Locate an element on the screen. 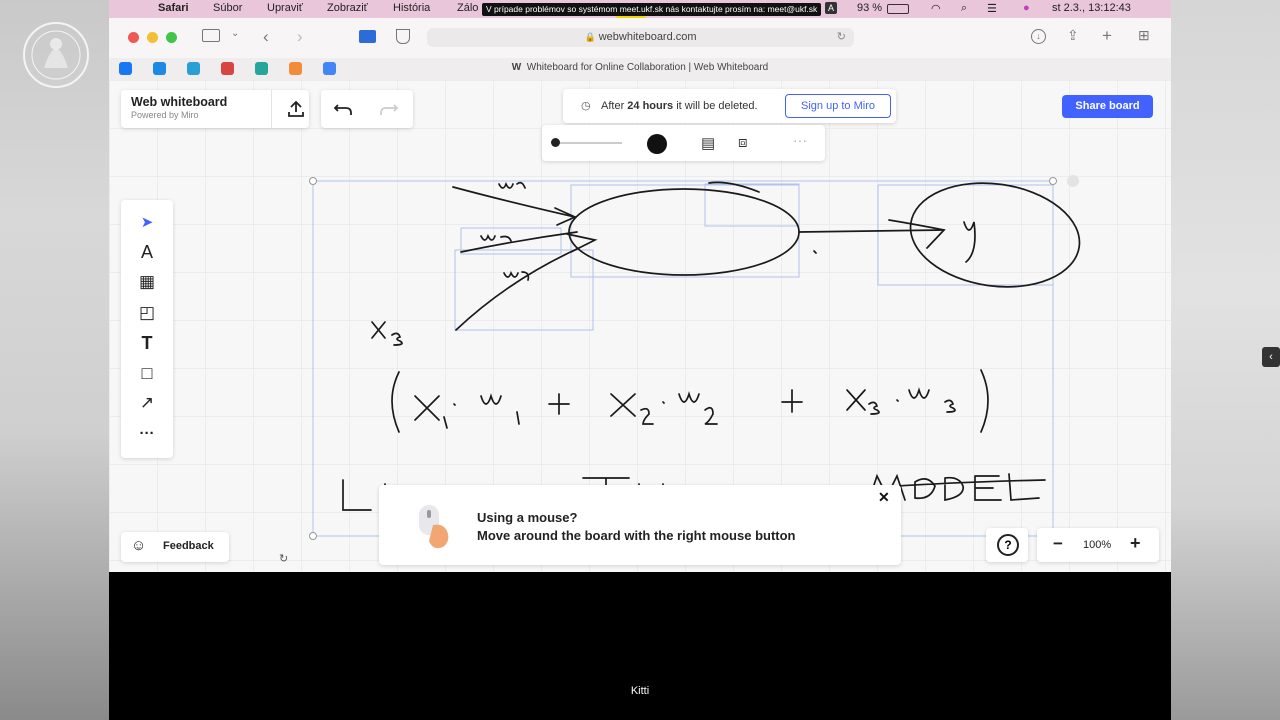  formula-w2 is located at coordinates (698, 408).